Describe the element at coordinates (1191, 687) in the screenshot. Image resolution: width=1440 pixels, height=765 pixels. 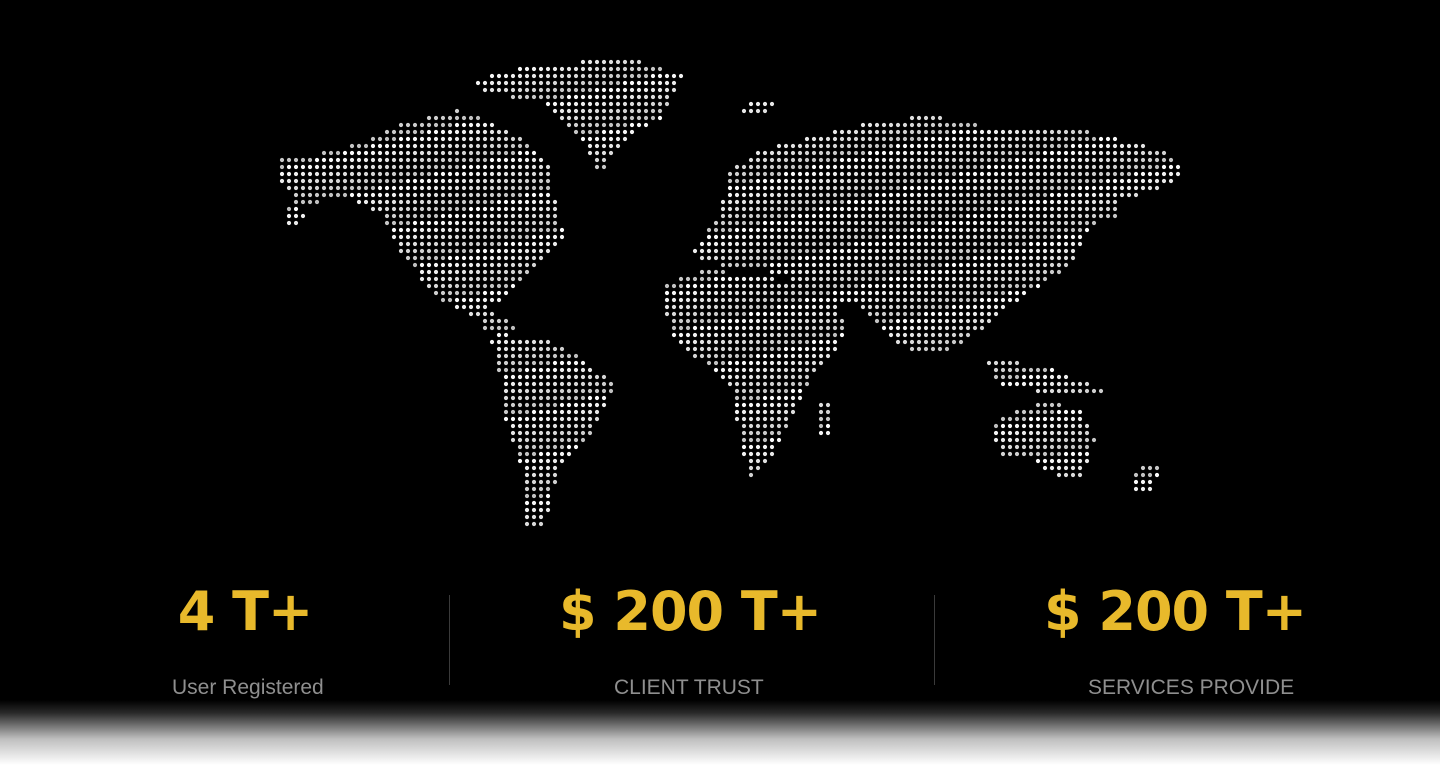
I see `stat-label: SERVICES PROVIDE` at that location.